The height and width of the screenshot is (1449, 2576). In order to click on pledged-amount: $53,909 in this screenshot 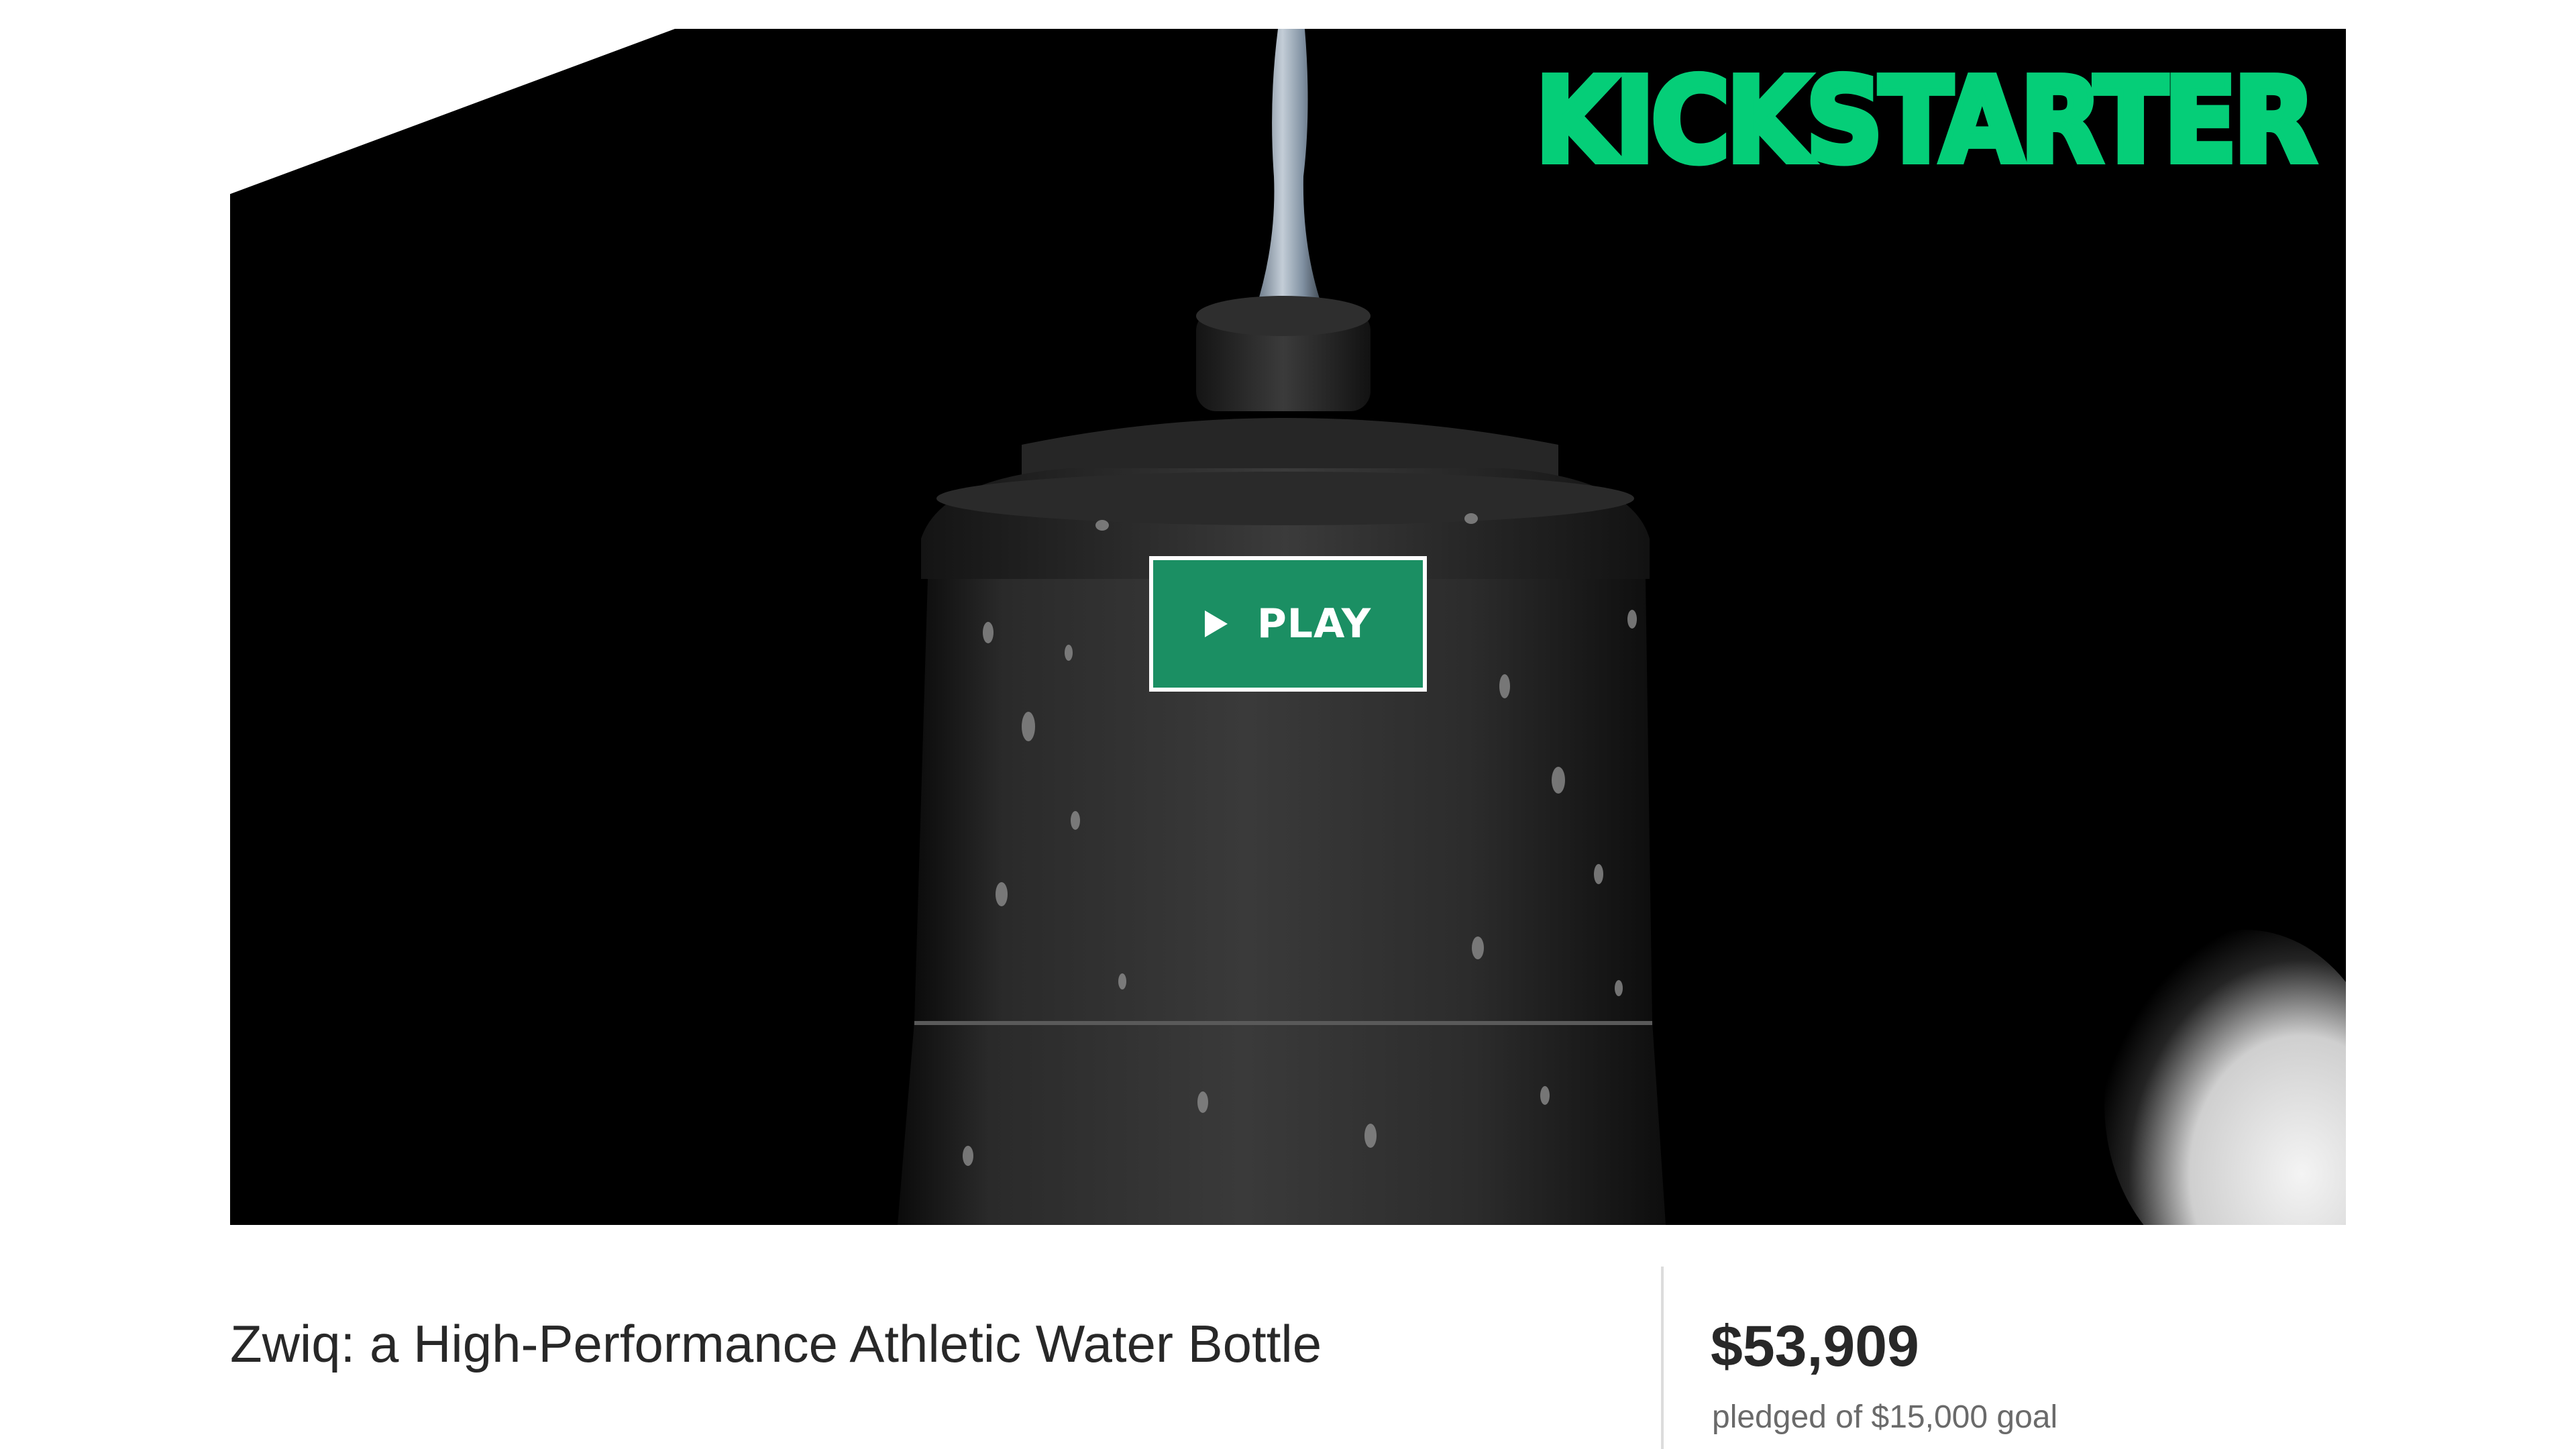, I will do `click(1815, 1346)`.